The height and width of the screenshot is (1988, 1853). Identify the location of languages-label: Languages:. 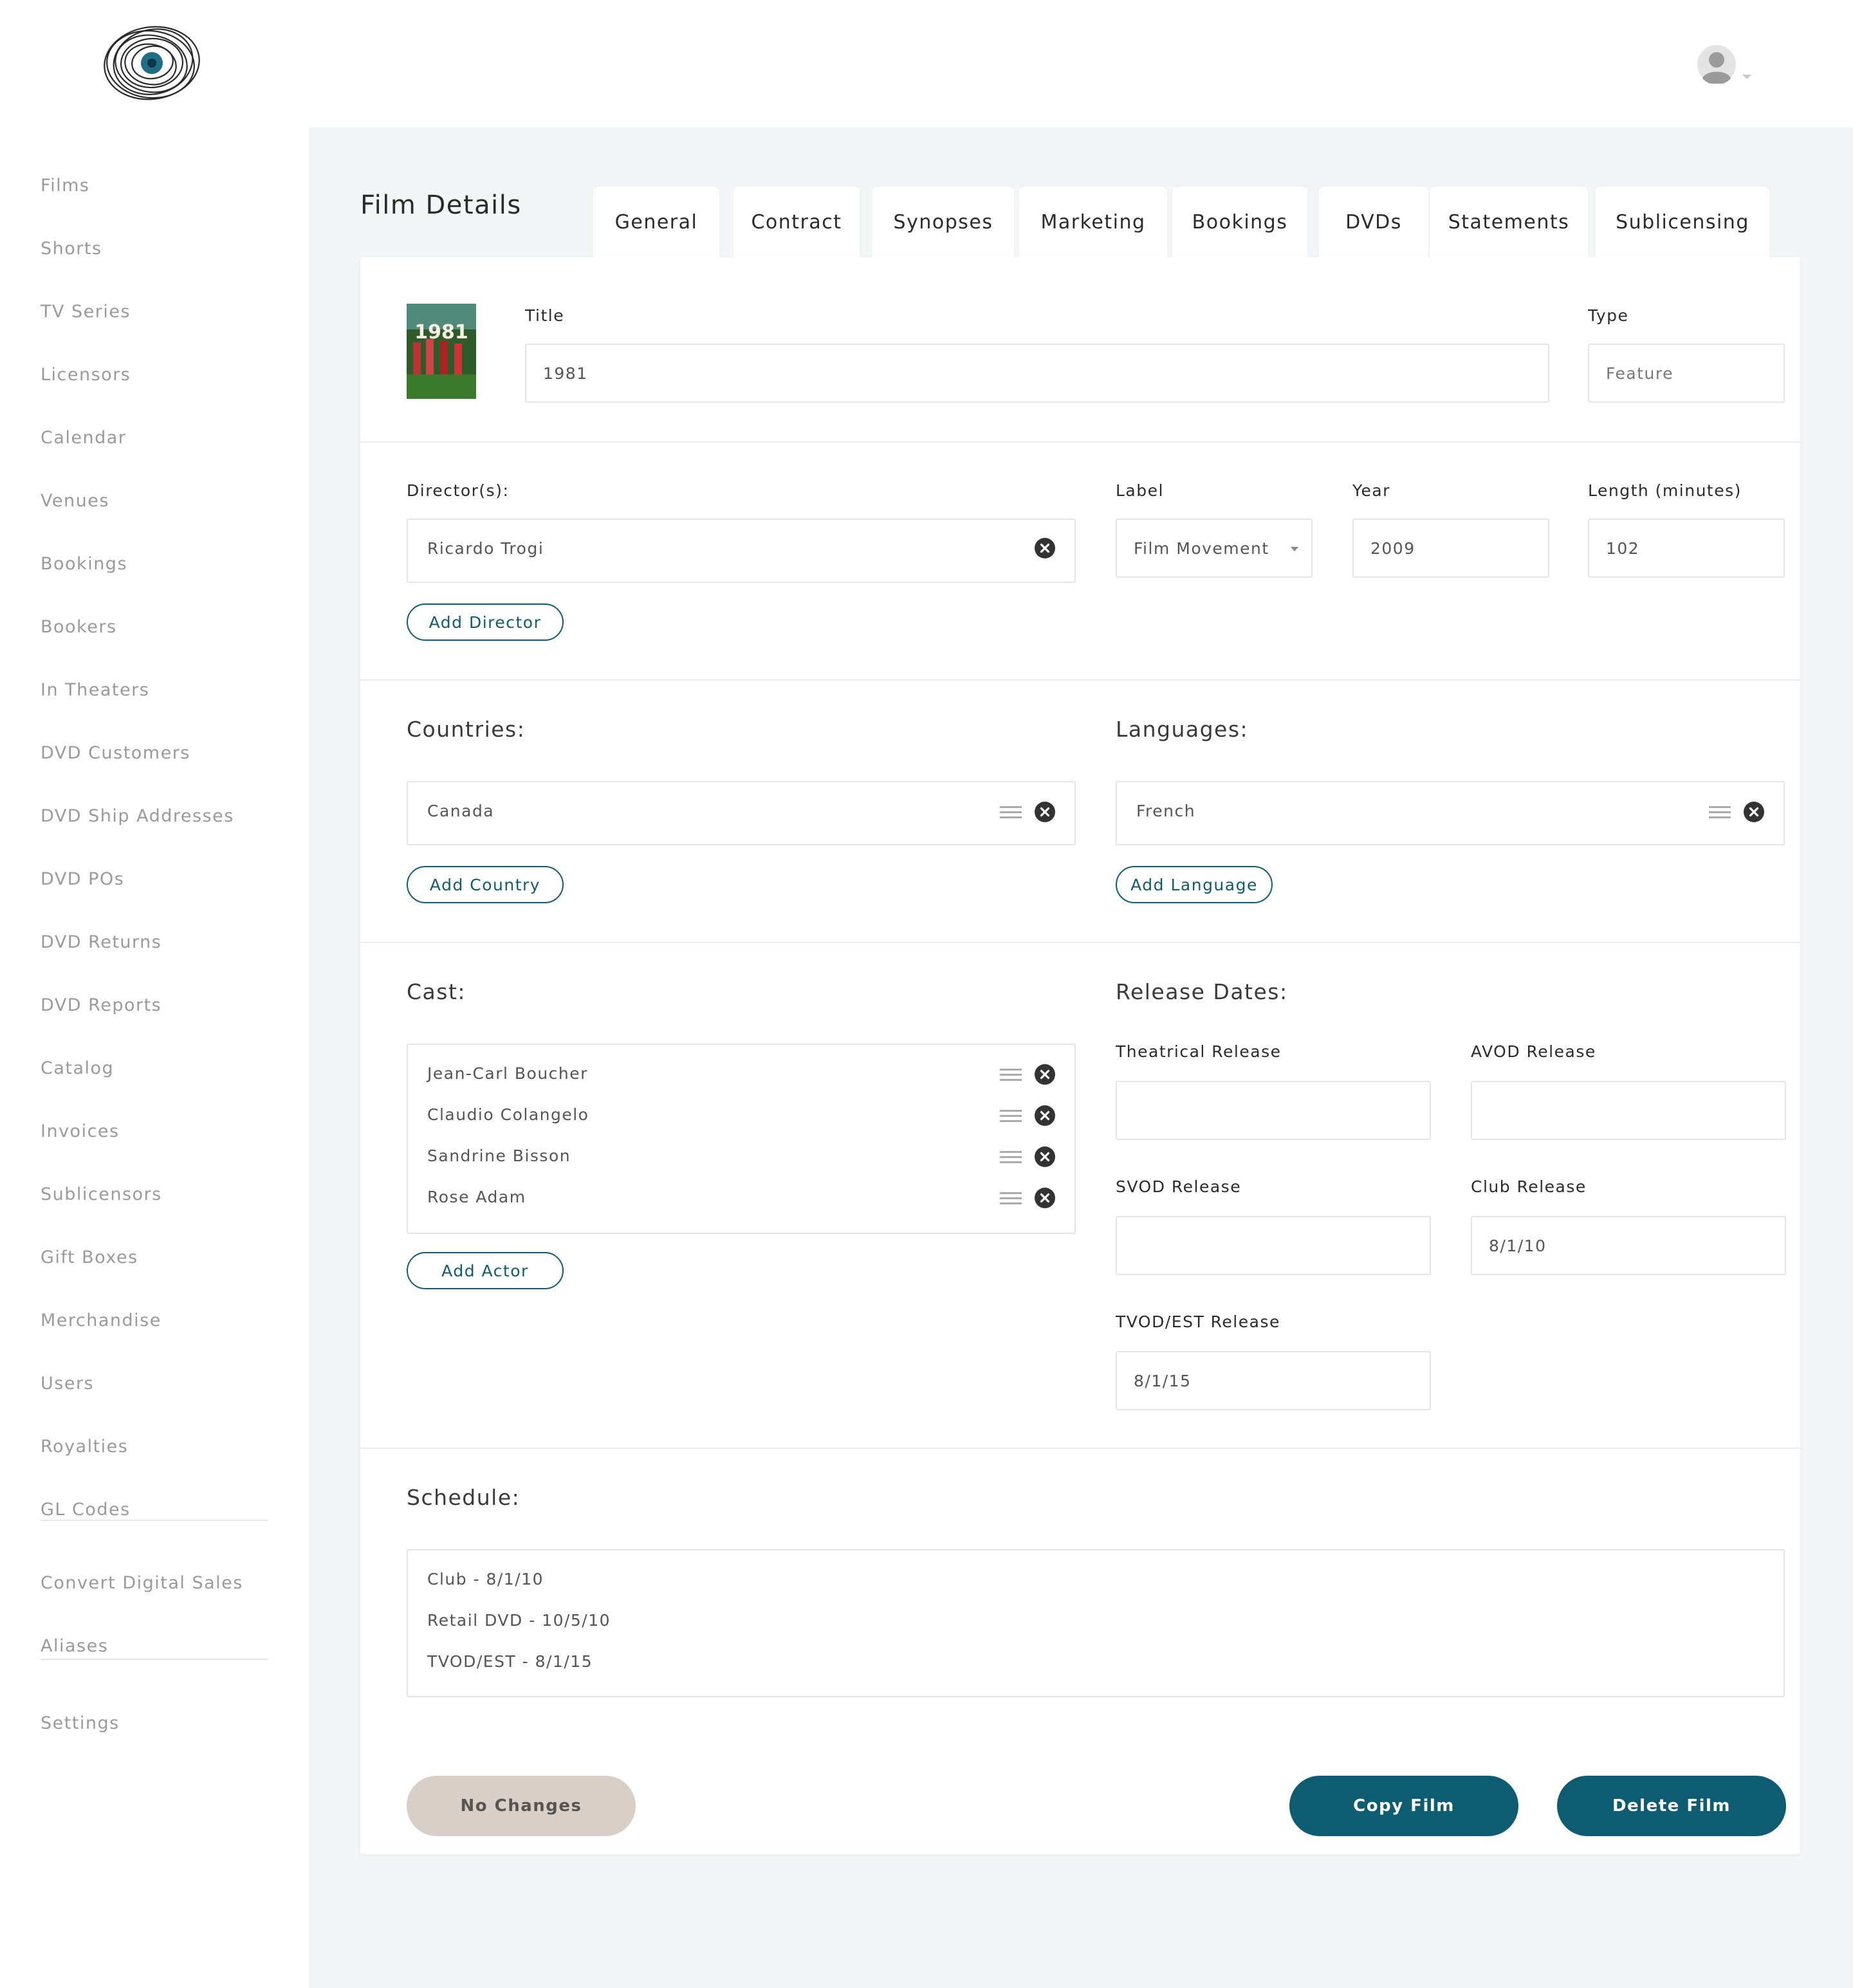
(1182, 730).